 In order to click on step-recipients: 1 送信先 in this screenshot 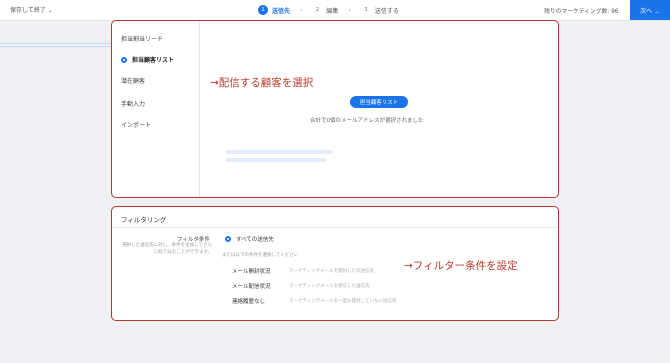, I will do `click(274, 10)`.